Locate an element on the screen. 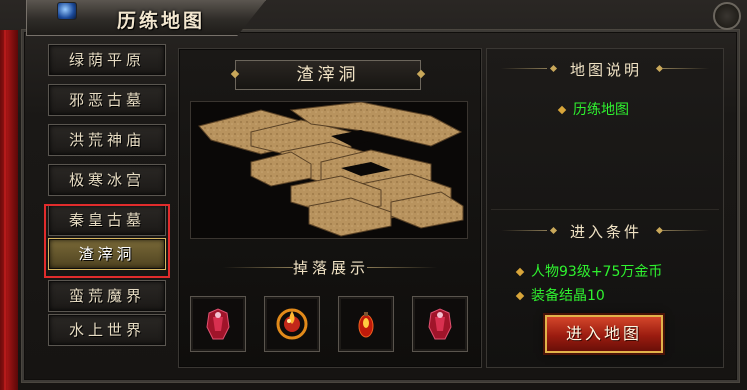 The image size is (747, 390). red-potion-icon is located at coordinates (366, 325).